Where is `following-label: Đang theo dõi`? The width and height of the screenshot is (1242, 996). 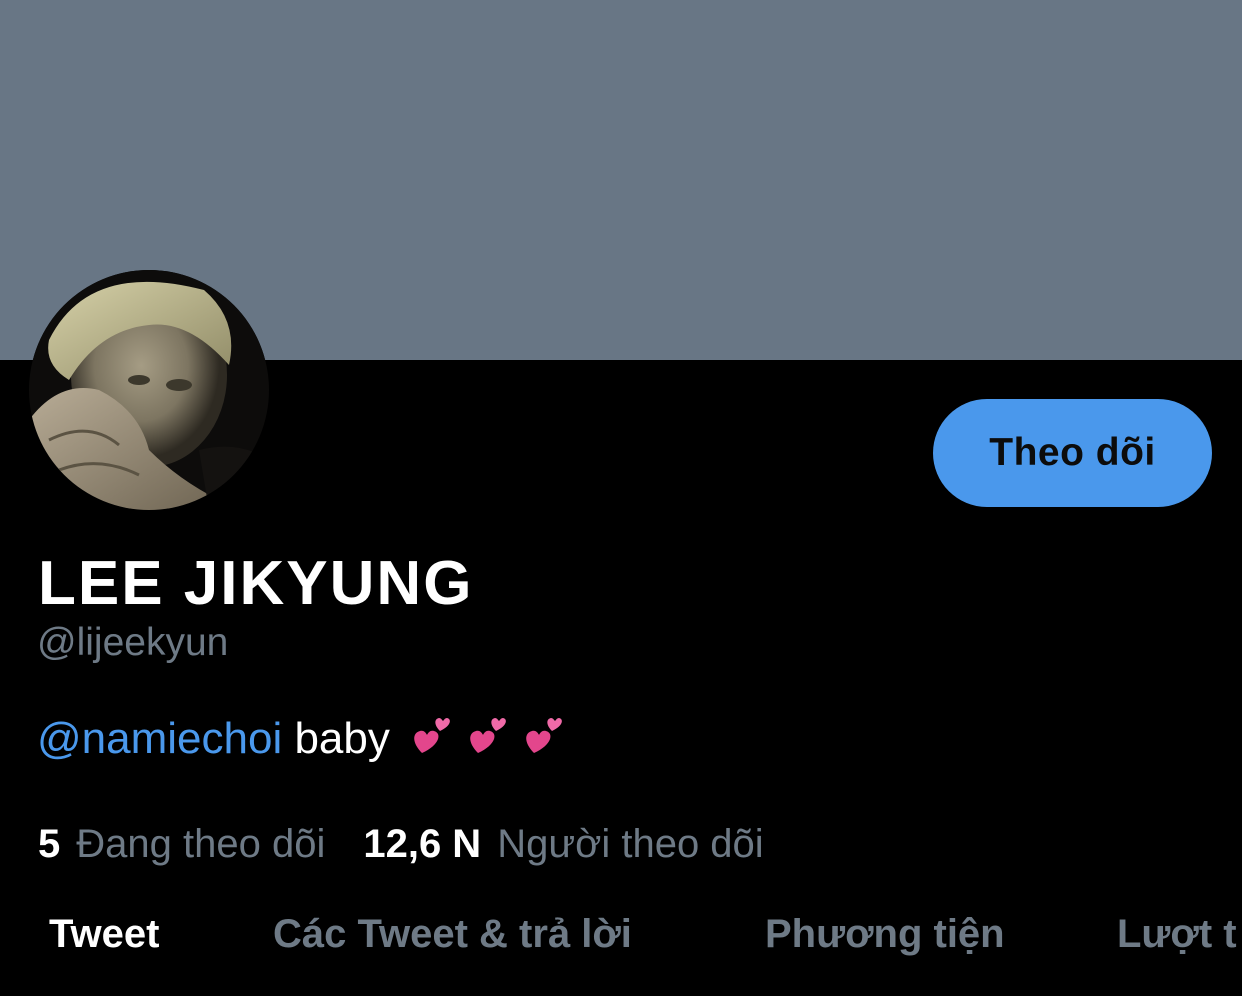
following-label: Đang theo dõi is located at coordinates (201, 844).